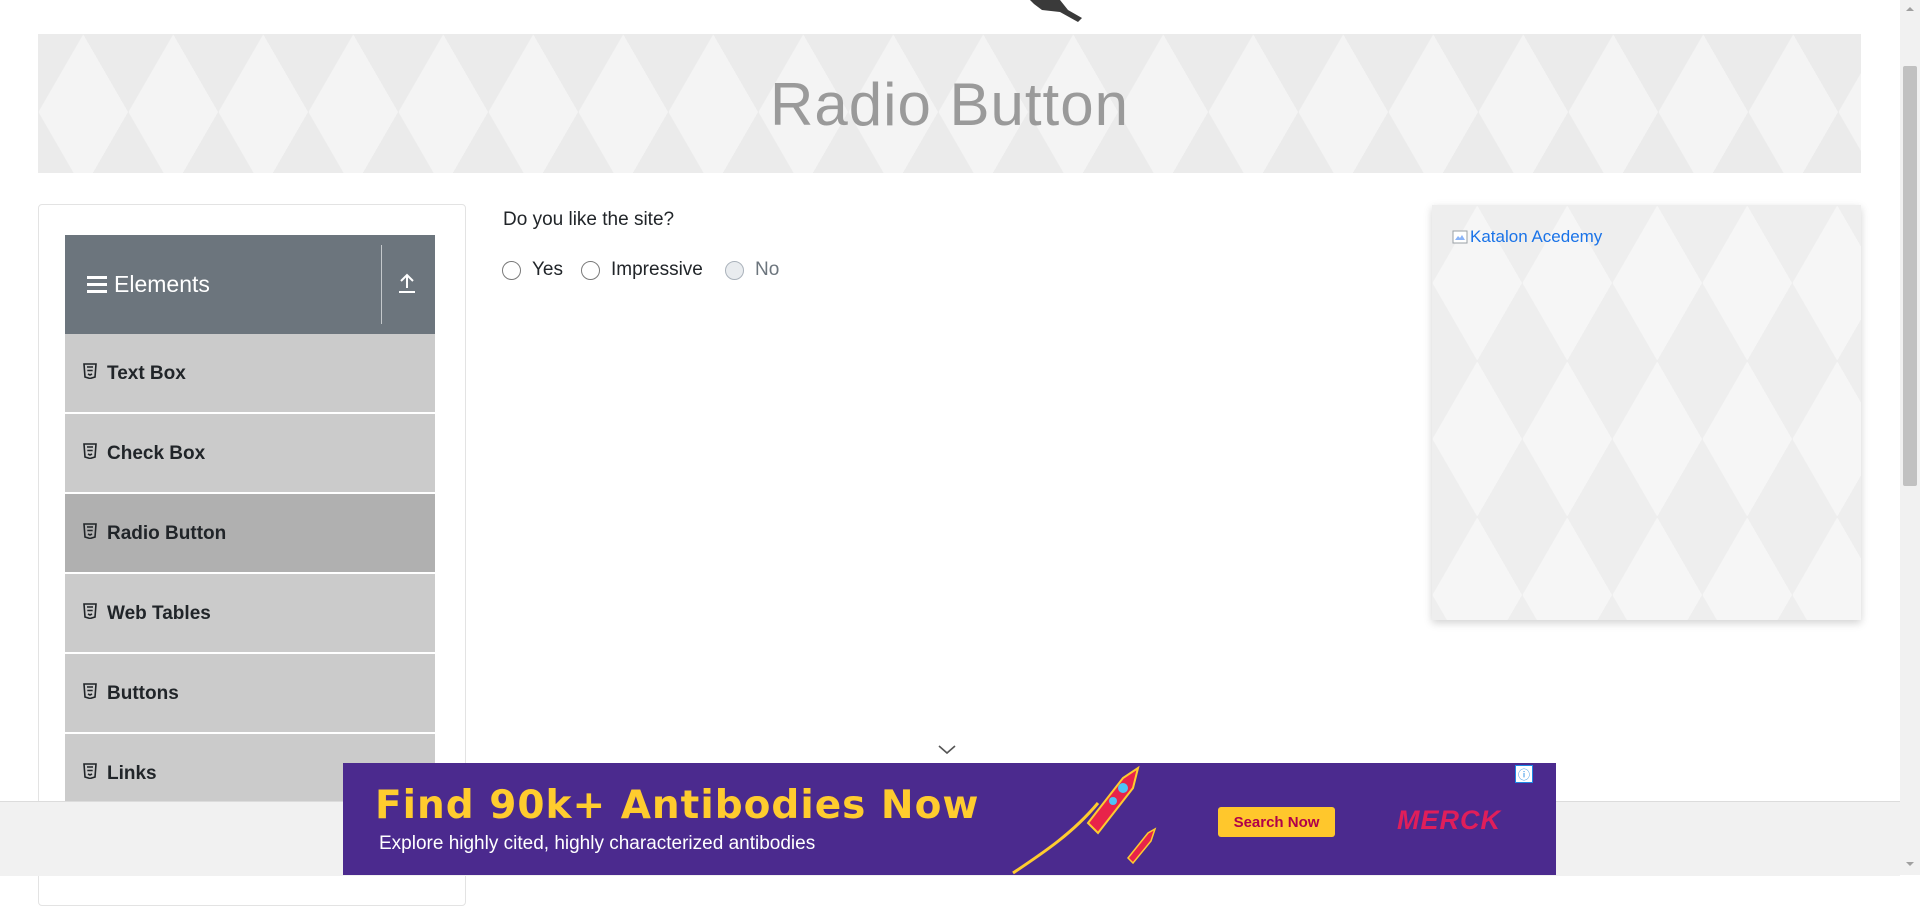 This screenshot has width=1920, height=906. I want to click on yes-radio-label: Yes, so click(547, 270).